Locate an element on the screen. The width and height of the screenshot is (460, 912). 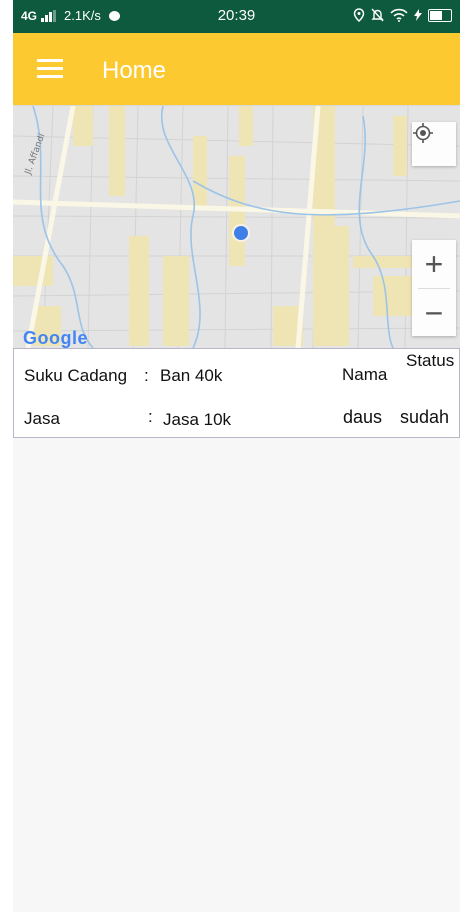
location-status-icon is located at coordinates (359, 15).